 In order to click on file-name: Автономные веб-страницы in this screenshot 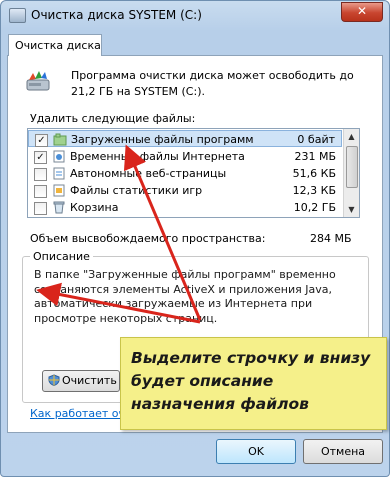, I will do `click(148, 173)`.